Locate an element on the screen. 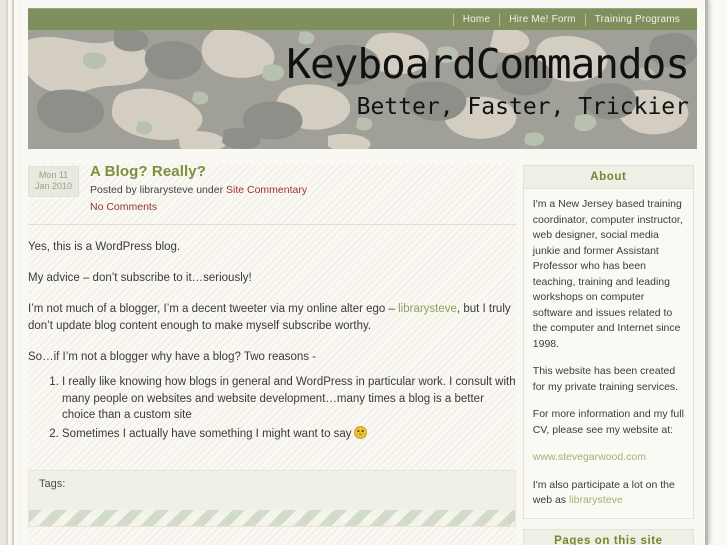 The width and height of the screenshot is (727, 545). primary-navigation: Home Hire Me! Form Training Programs is located at coordinates (362, 19).